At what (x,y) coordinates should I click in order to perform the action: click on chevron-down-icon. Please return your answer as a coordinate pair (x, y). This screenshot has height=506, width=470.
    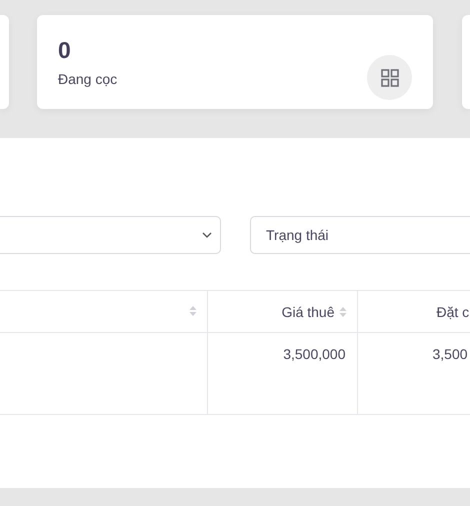
    Looking at the image, I should click on (207, 235).